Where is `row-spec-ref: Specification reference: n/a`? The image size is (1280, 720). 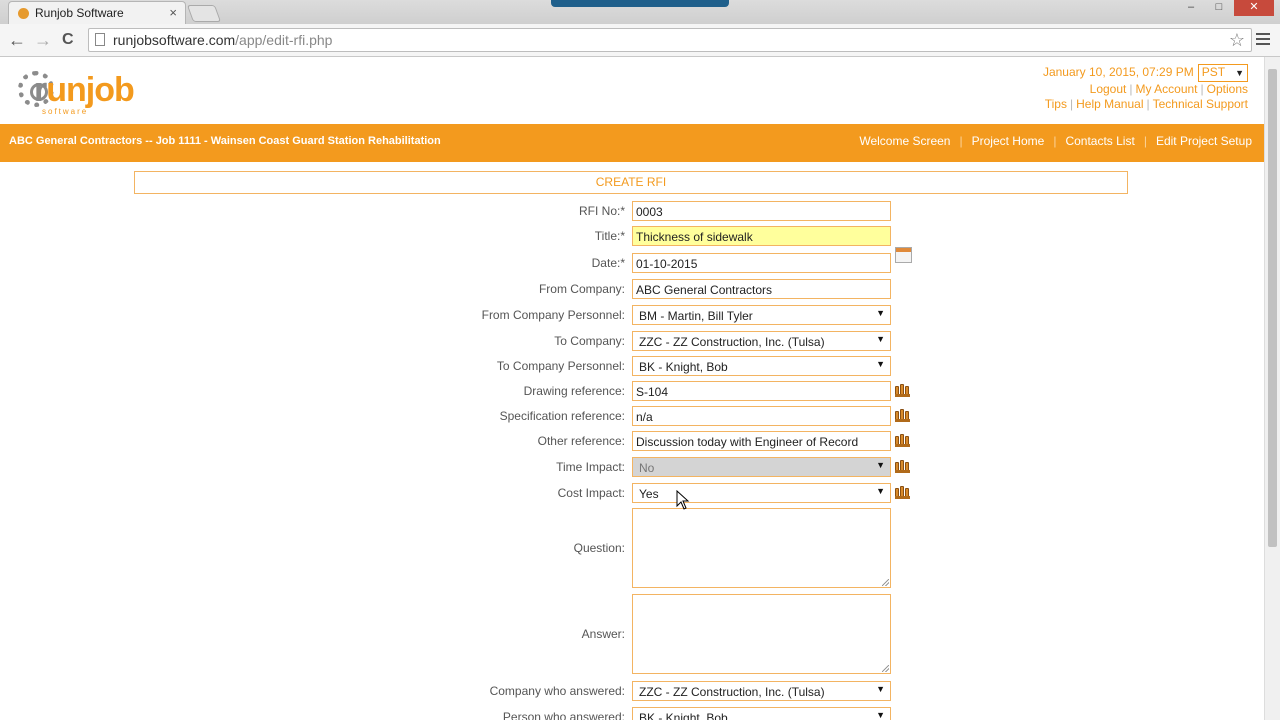
row-spec-ref: Specification reference: n/a is located at coordinates (632, 416).